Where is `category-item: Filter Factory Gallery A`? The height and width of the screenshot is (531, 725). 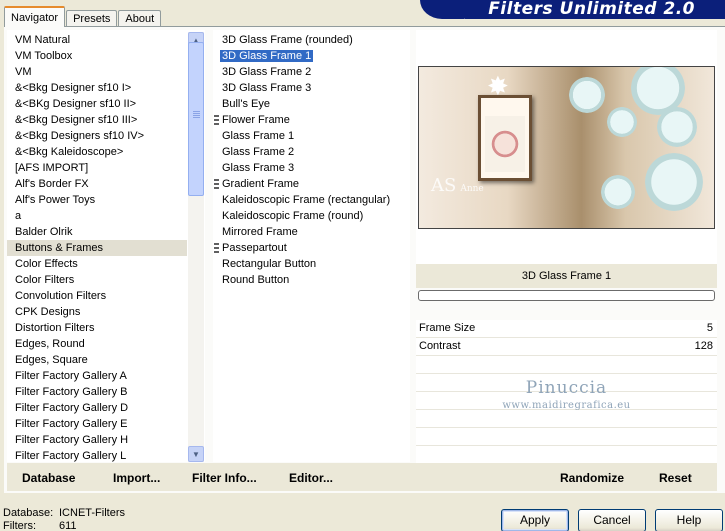
category-item: Filter Factory Gallery A is located at coordinates (97, 376).